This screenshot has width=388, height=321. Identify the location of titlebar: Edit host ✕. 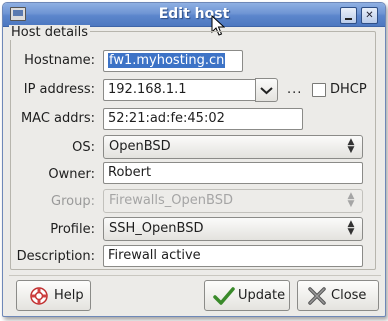
(194, 15).